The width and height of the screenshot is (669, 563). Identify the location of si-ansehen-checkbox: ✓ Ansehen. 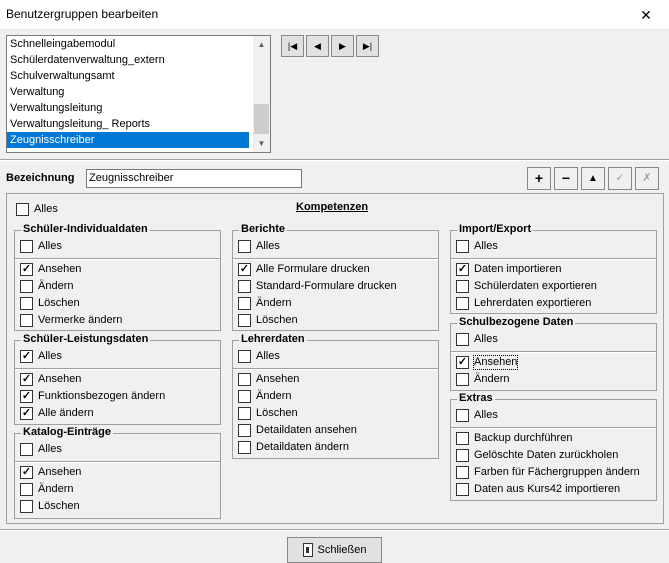
(50, 269).